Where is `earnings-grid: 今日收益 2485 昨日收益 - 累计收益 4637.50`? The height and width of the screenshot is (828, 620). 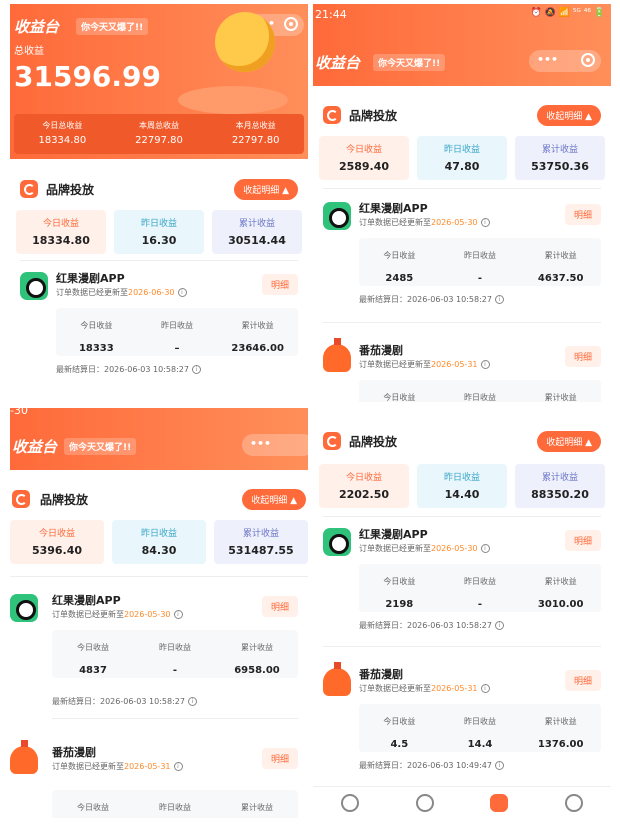
earnings-grid: 今日收益 2485 昨日收益 - 累计收益 4637.50 is located at coordinates (480, 262).